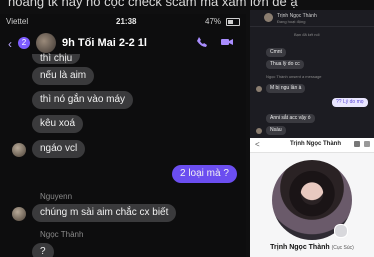  I want to click on clock: 21:38, so click(126, 21).